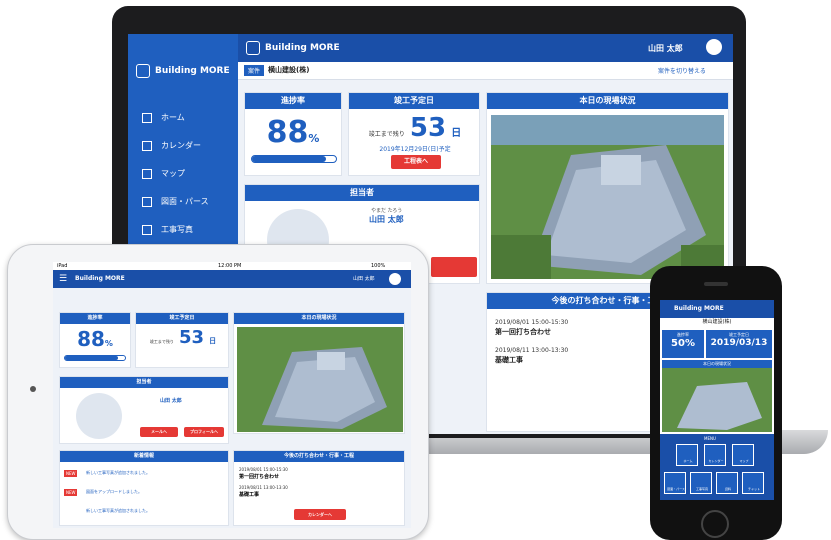 The width and height of the screenshot is (831, 540). What do you see at coordinates (177, 229) in the screenshot?
I see `sidebar-item-label: 工事写真` at bounding box center [177, 229].